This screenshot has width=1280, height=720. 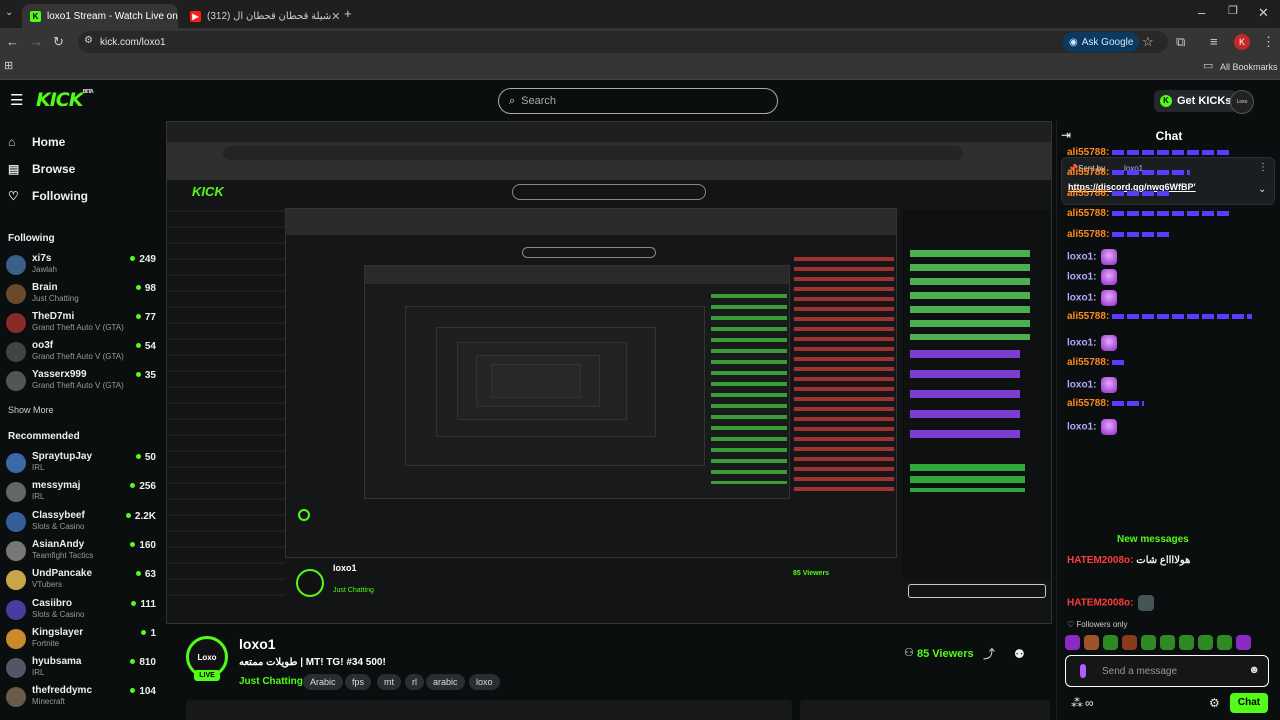 What do you see at coordinates (1201, 12) in the screenshot?
I see `minimize-icon: –` at bounding box center [1201, 12].